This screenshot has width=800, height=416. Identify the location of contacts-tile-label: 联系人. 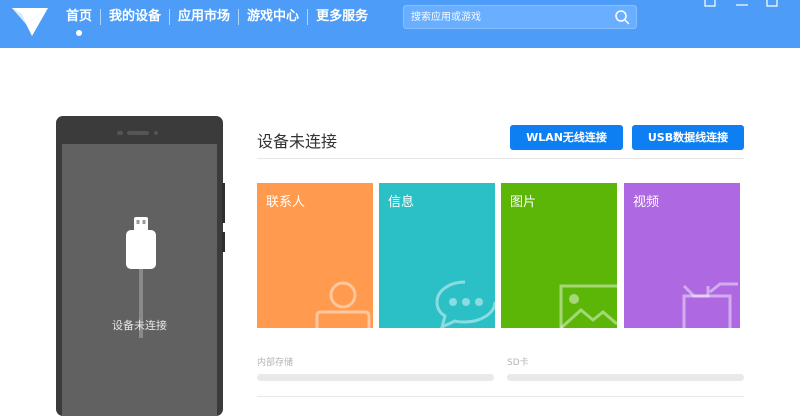
(286, 202).